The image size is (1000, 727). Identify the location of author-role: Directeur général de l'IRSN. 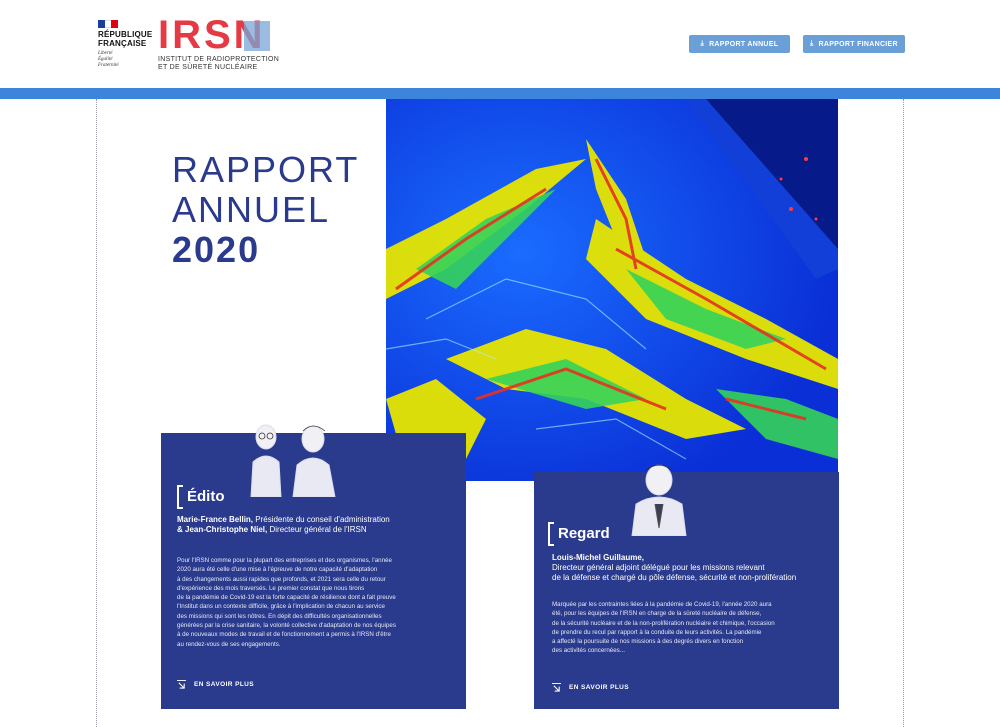
(317, 529).